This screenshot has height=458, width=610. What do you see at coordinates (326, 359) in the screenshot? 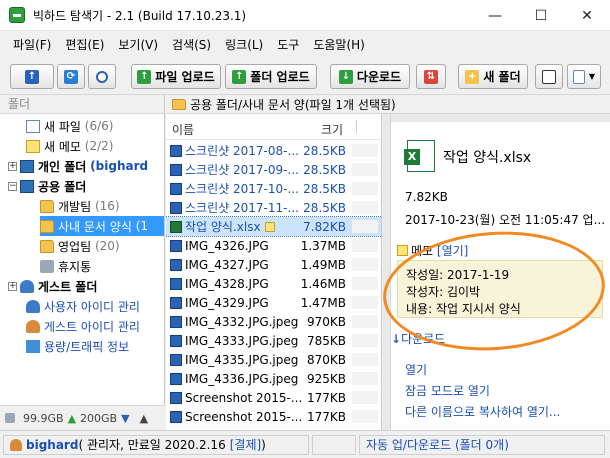
I see `file-size: 870KB` at bounding box center [326, 359].